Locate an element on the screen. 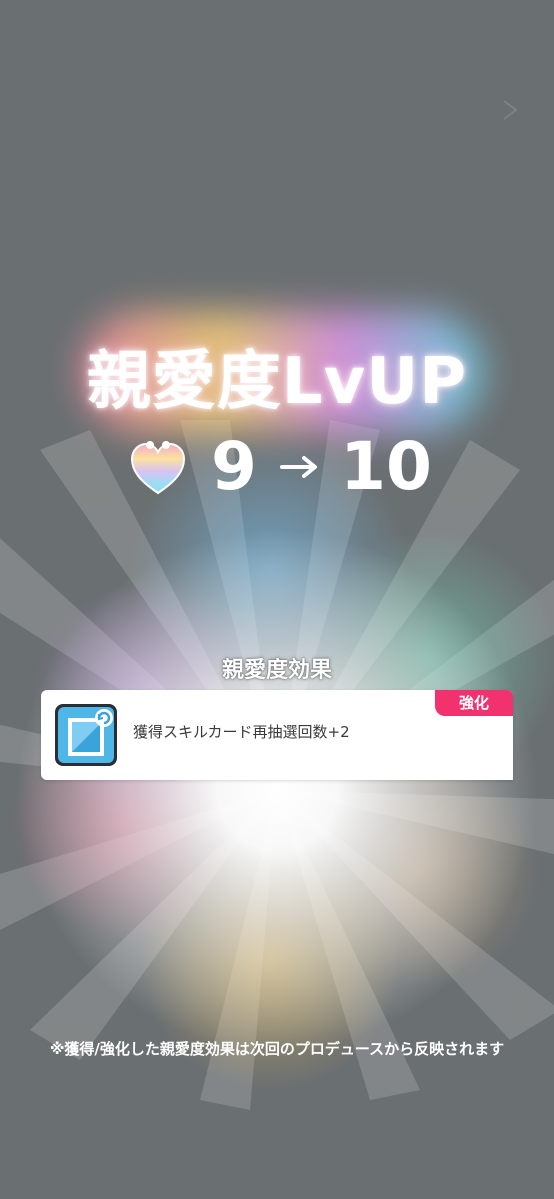 The height and width of the screenshot is (1199, 554). effect-description: 獲得スキルカード再抽選回数+2 is located at coordinates (241, 732).